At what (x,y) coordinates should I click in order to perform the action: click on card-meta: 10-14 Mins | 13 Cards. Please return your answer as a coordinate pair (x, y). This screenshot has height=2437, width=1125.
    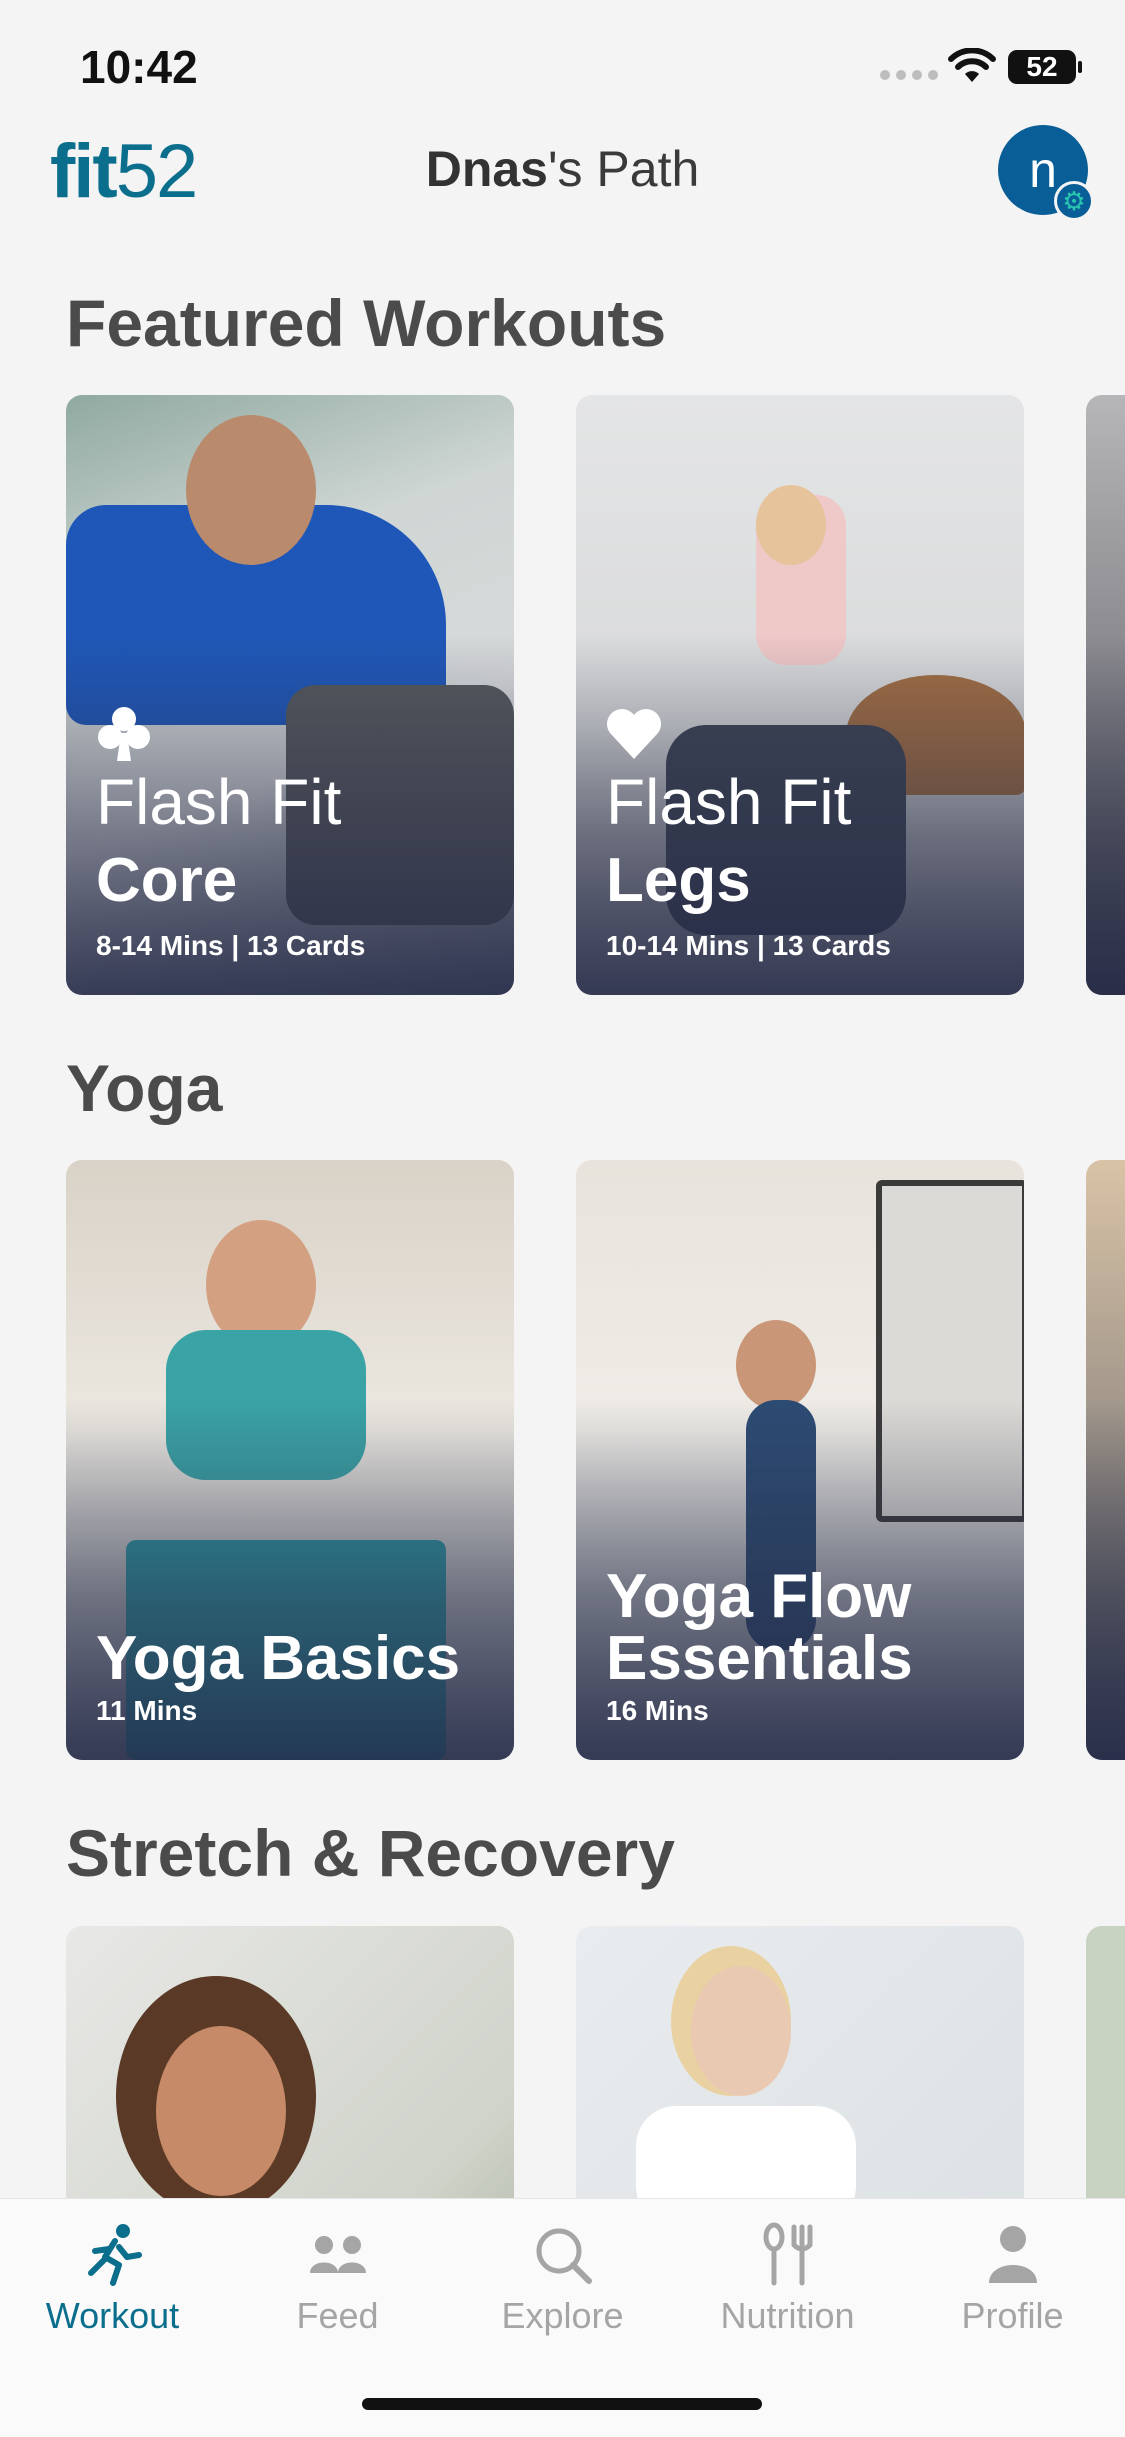
    Looking at the image, I should click on (748, 945).